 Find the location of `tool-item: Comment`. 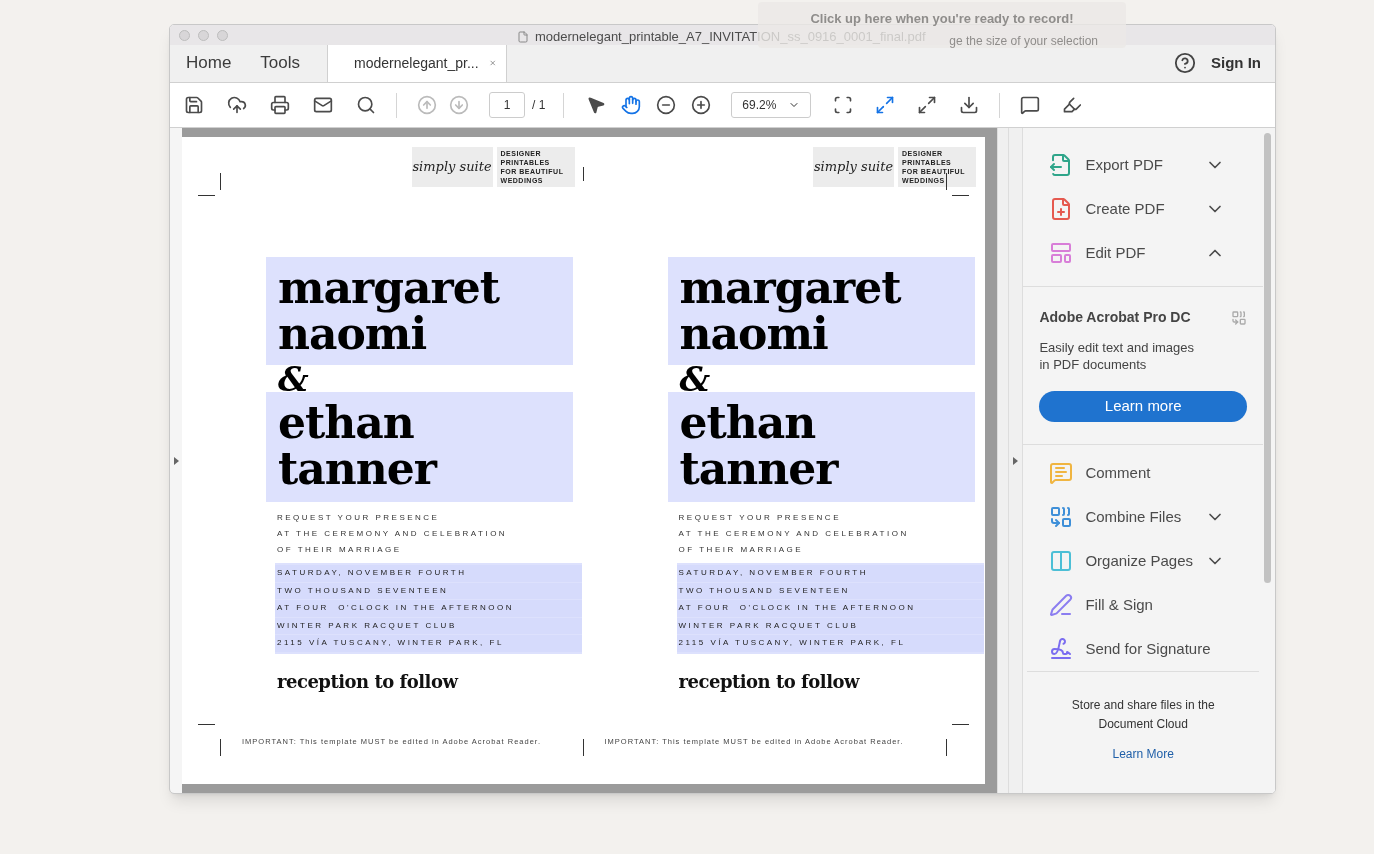

tool-item: Comment is located at coordinates (1143, 473).